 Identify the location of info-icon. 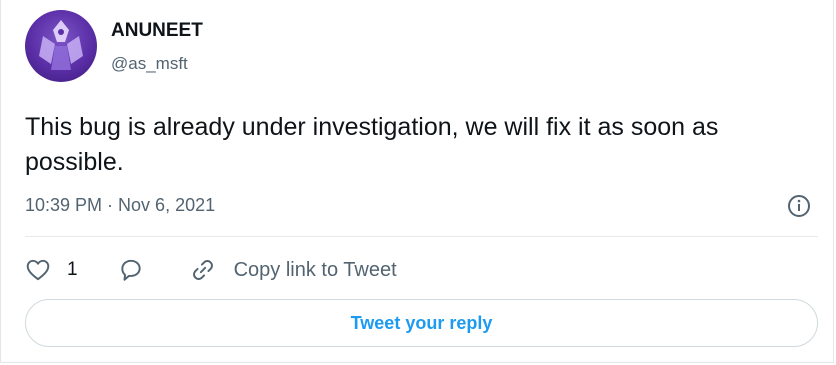
(799, 206).